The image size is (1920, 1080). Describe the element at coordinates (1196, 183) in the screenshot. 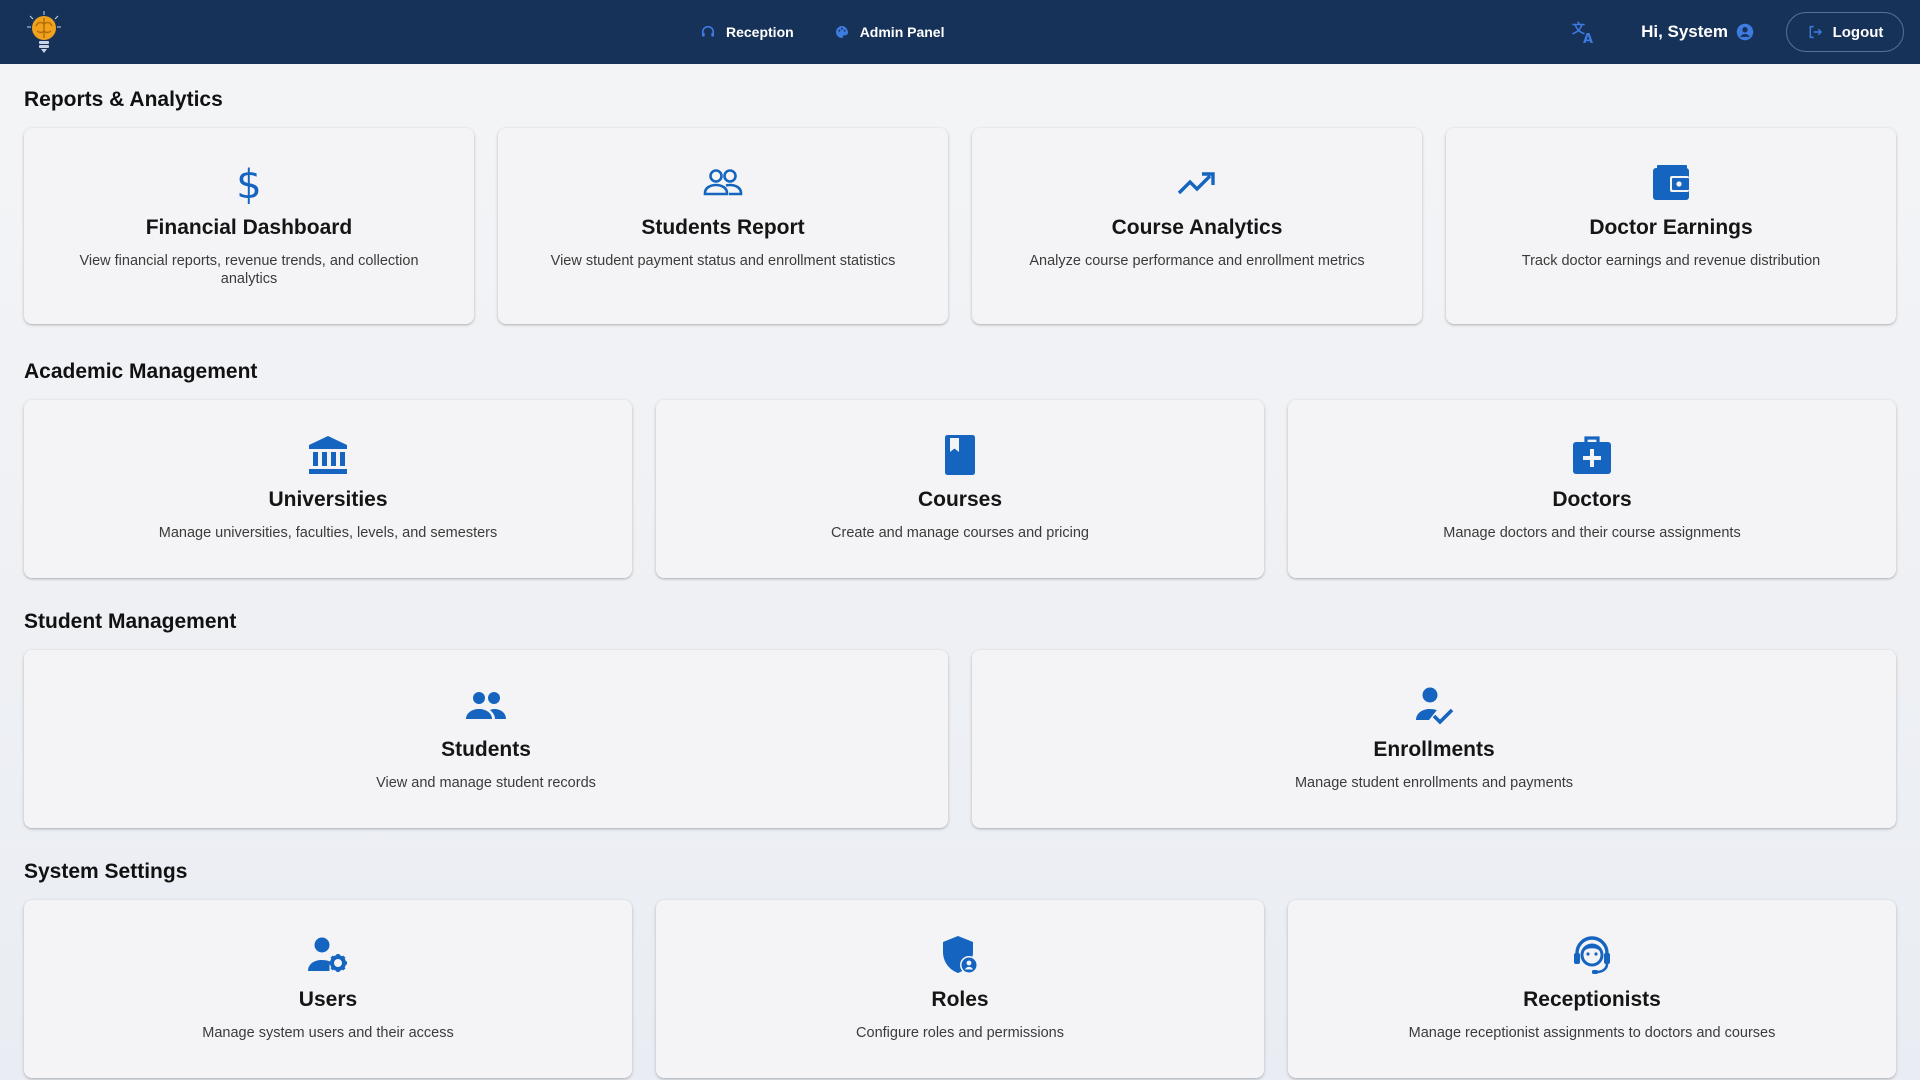

I see `trending-up-icon` at that location.